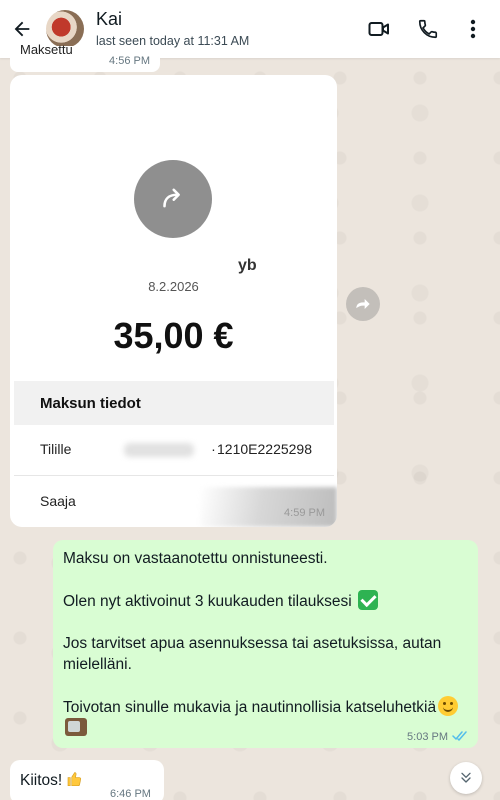  I want to click on payment-date: 8.2.2026, so click(173, 286).